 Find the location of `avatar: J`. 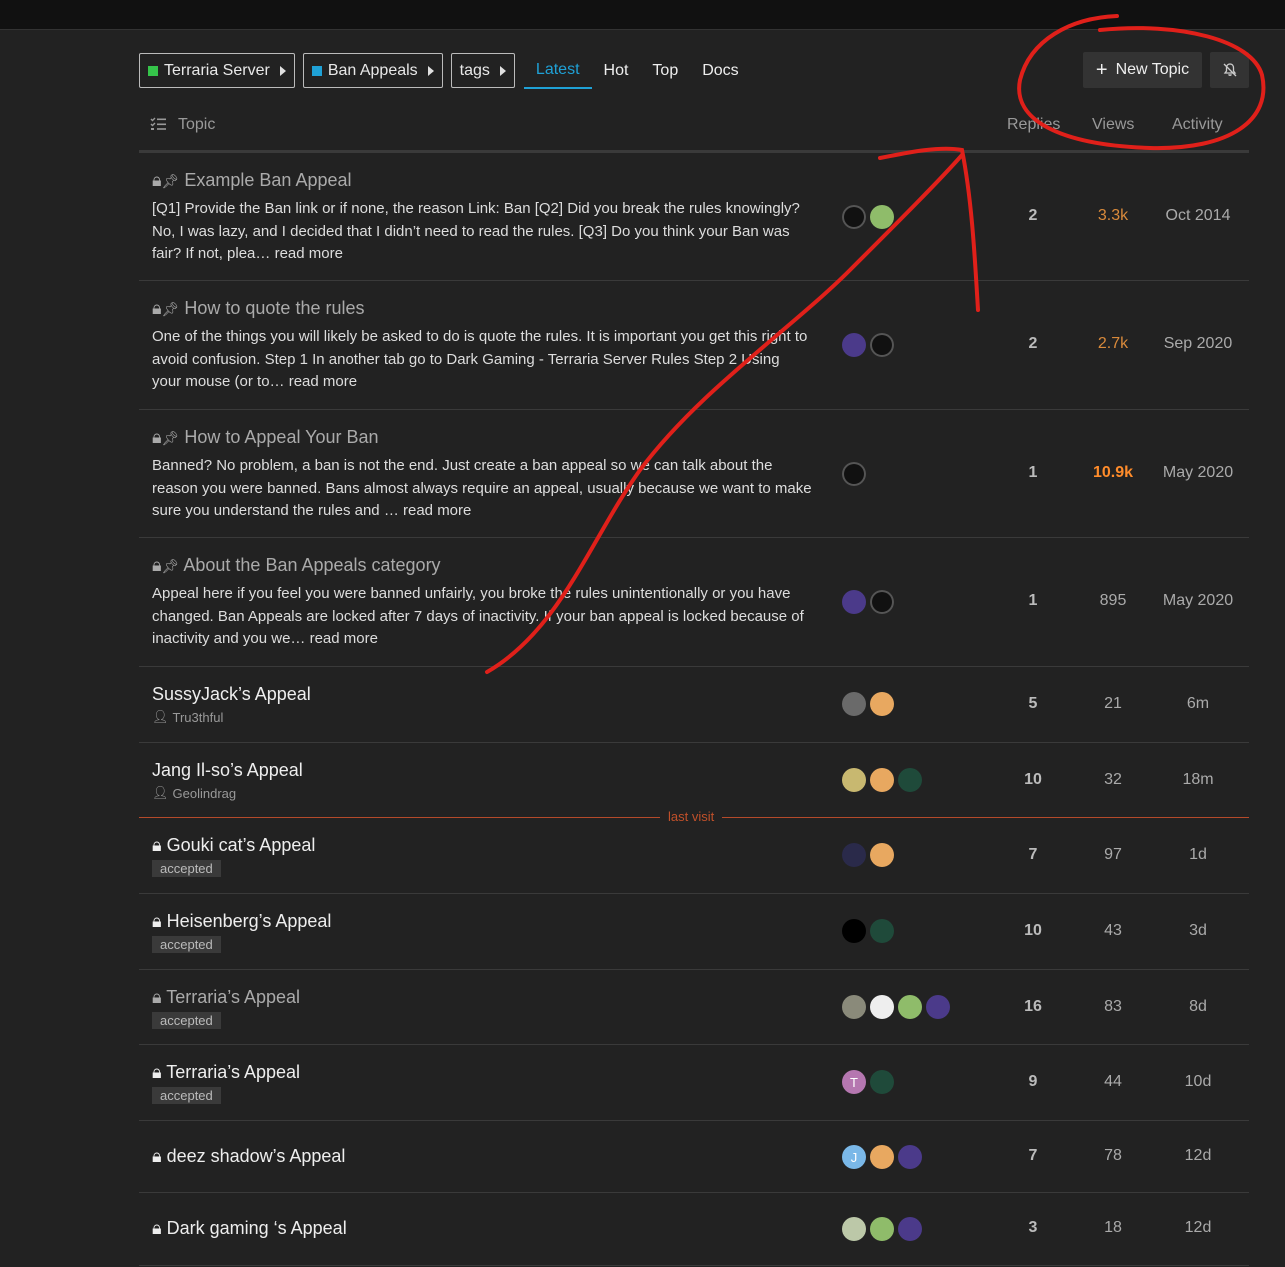

avatar: J is located at coordinates (854, 1157).